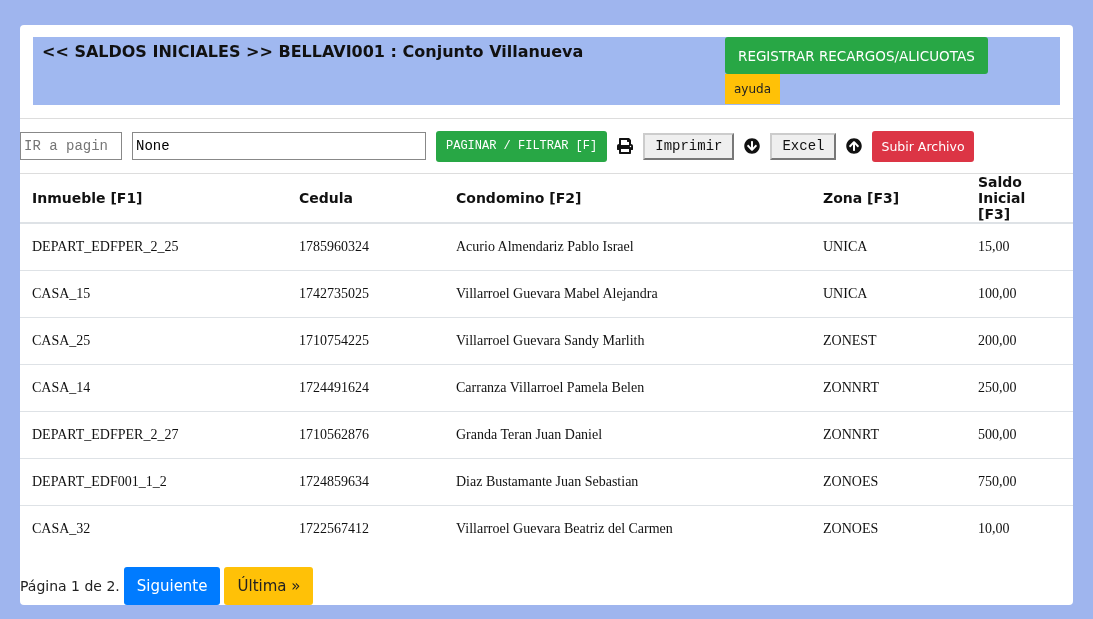 This screenshot has height=619, width=1093. I want to click on print-button: Imprimir, so click(689, 146).